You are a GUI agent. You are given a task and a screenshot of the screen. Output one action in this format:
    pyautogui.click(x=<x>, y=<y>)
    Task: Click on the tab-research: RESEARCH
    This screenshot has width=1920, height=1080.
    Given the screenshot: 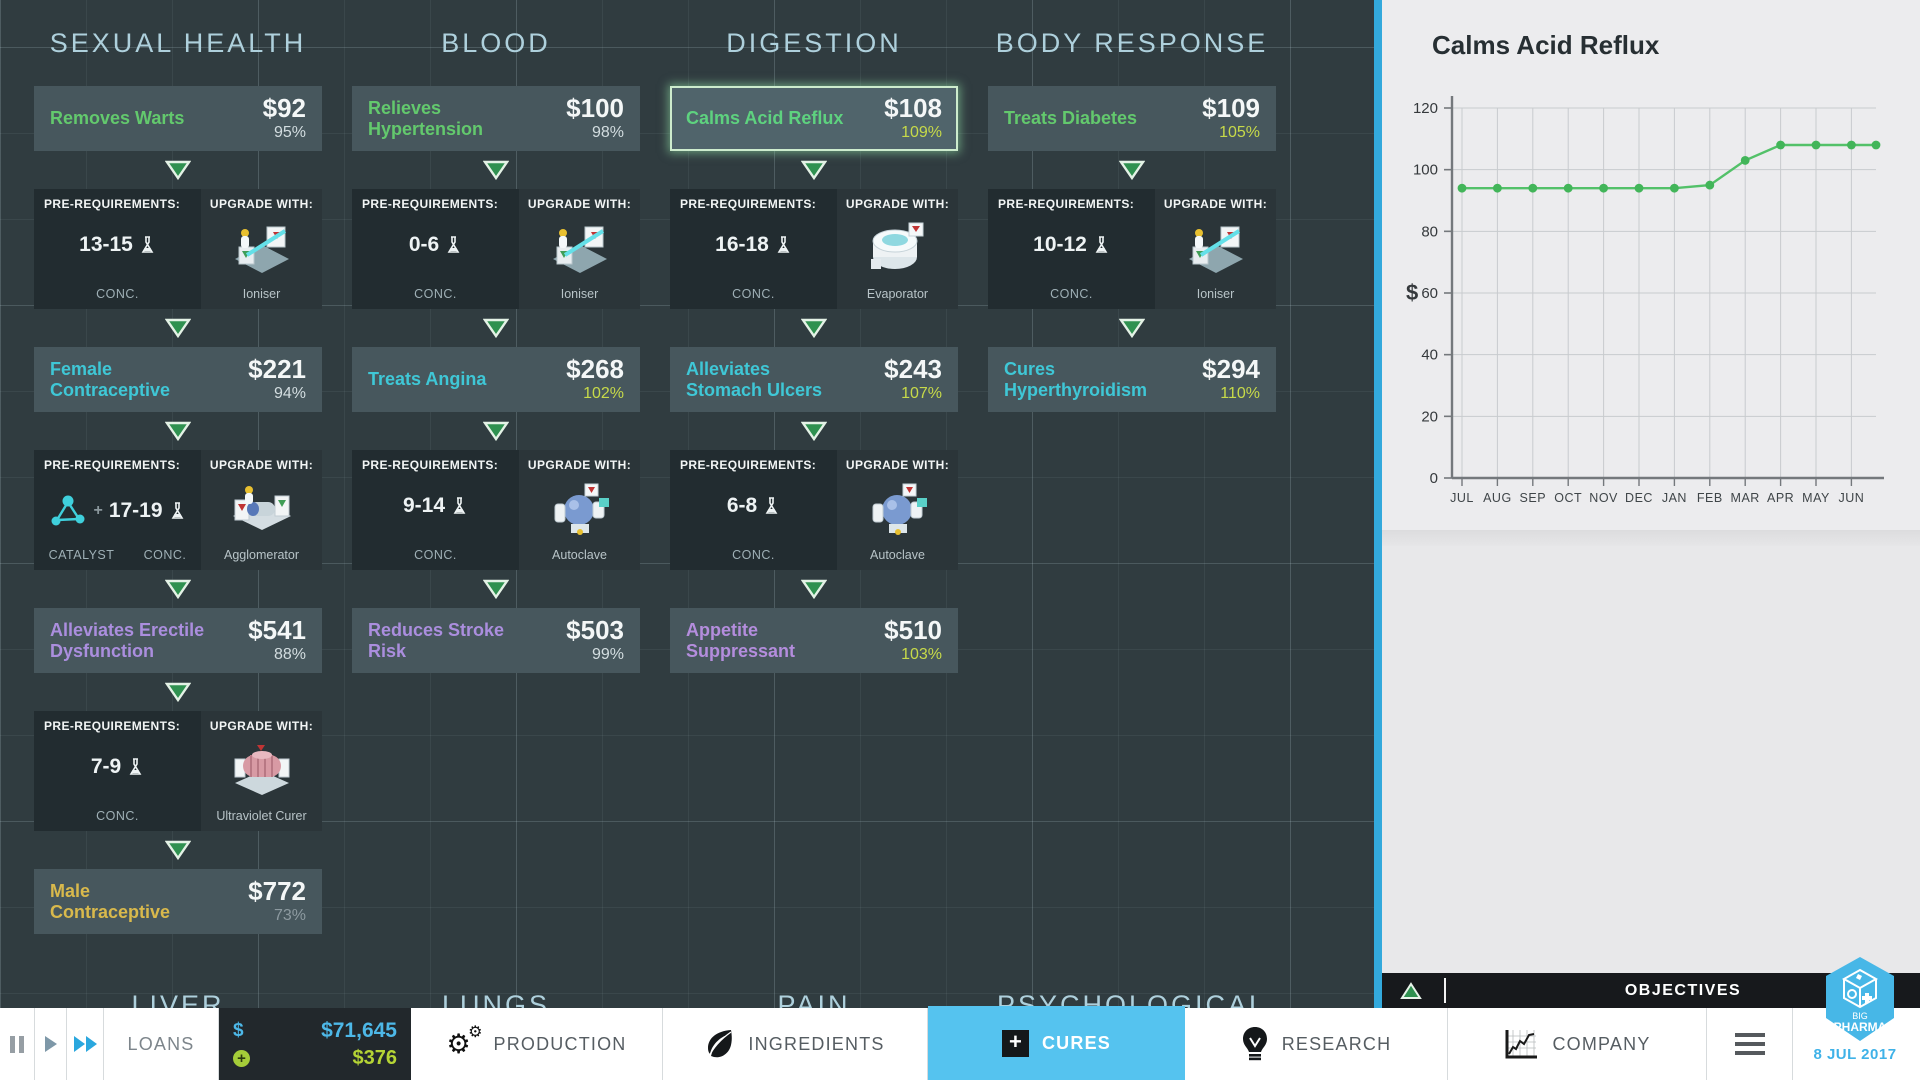 What is the action you would take?
    pyautogui.click(x=1316, y=1044)
    